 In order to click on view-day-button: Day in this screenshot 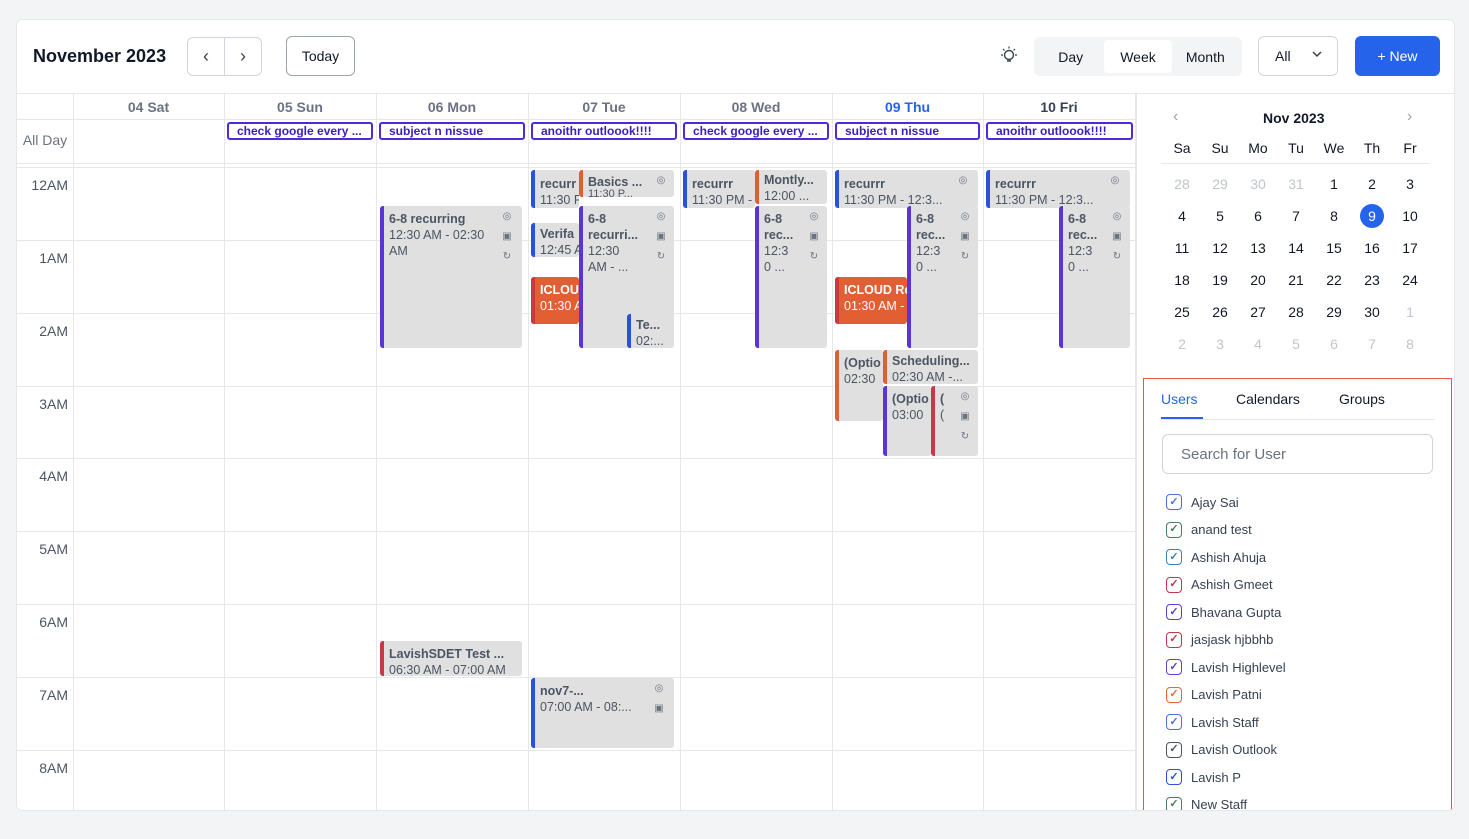, I will do `click(1070, 56)`.